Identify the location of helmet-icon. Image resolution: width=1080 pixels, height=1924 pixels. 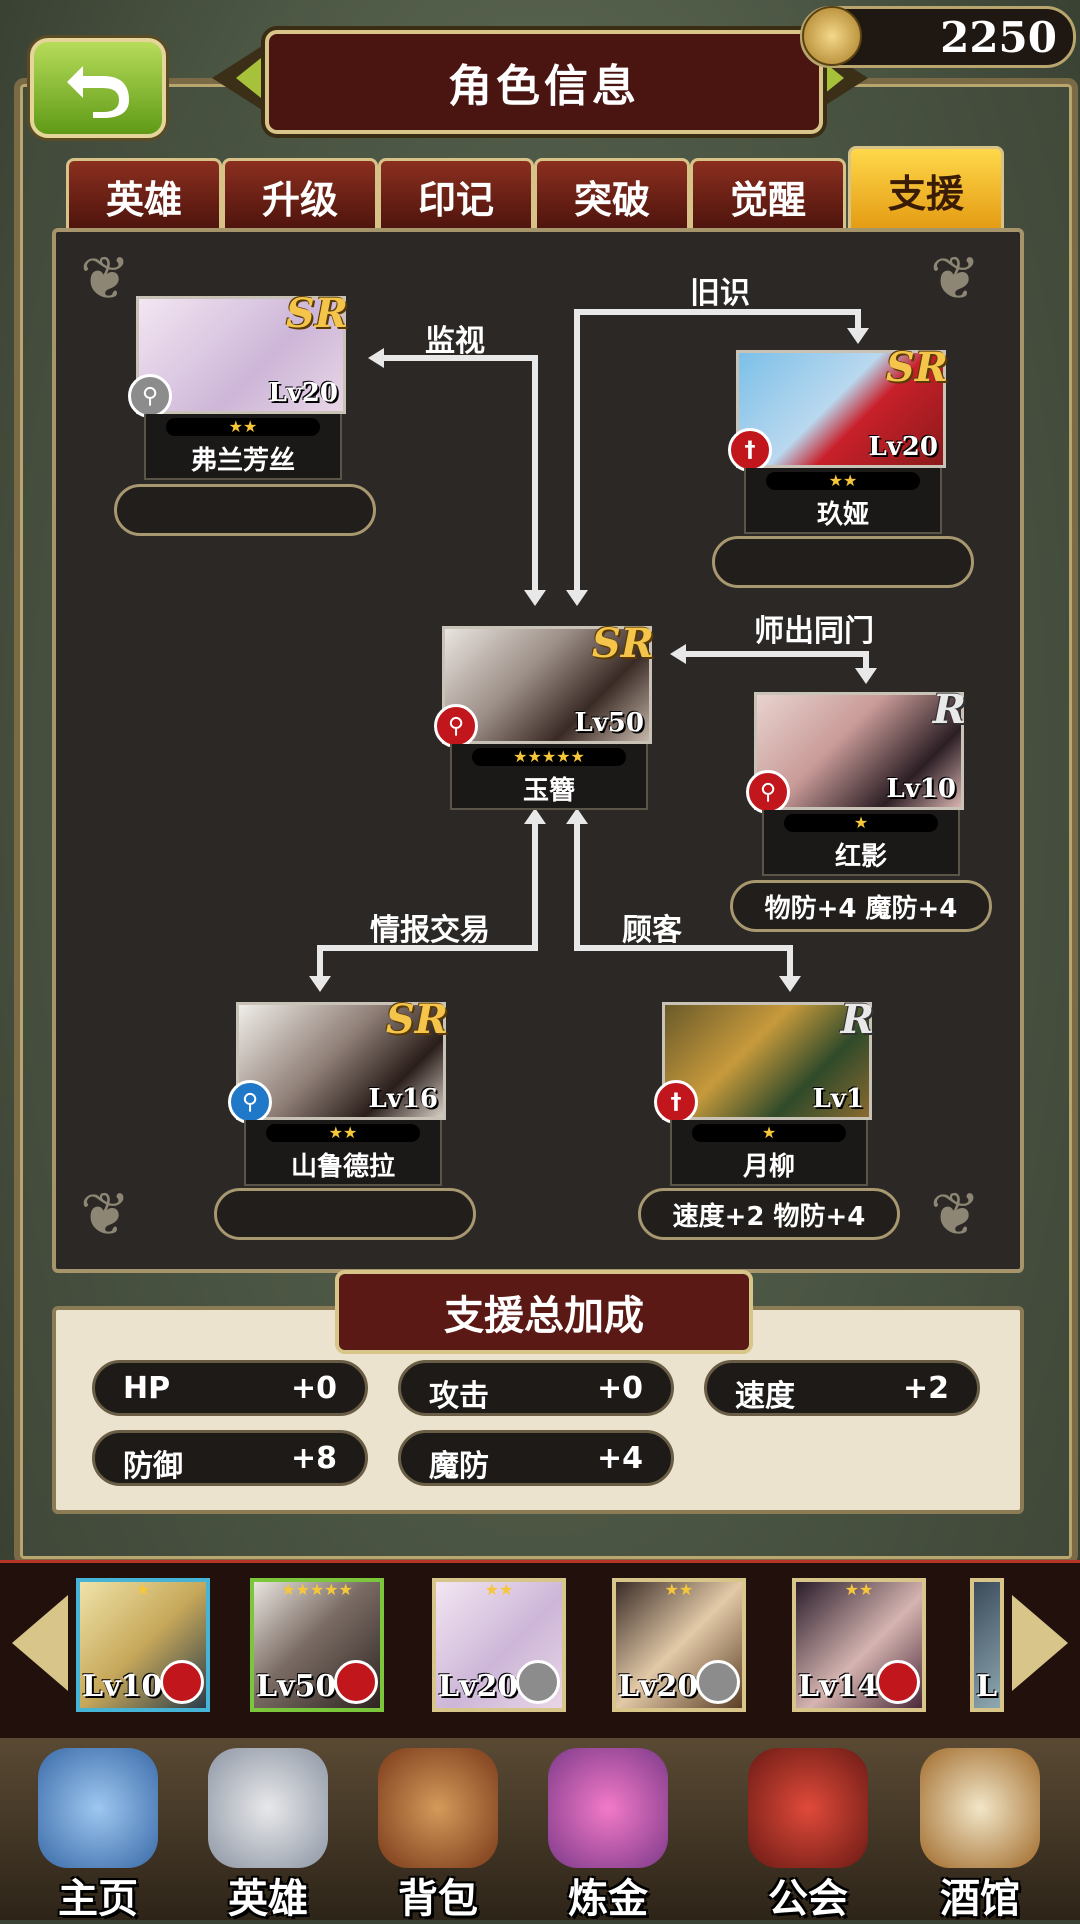
(268, 1808).